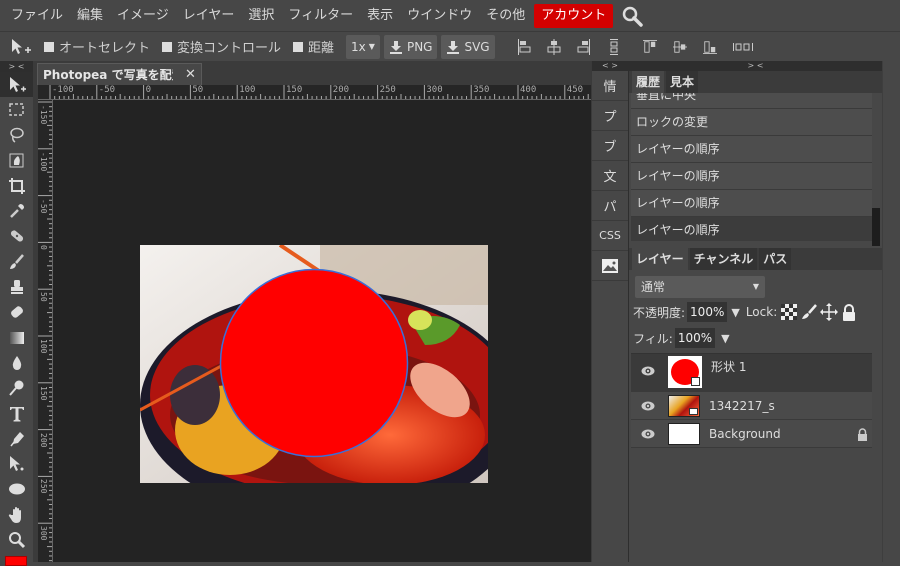  What do you see at coordinates (653, 338) in the screenshot?
I see `fill-label: フィル:` at bounding box center [653, 338].